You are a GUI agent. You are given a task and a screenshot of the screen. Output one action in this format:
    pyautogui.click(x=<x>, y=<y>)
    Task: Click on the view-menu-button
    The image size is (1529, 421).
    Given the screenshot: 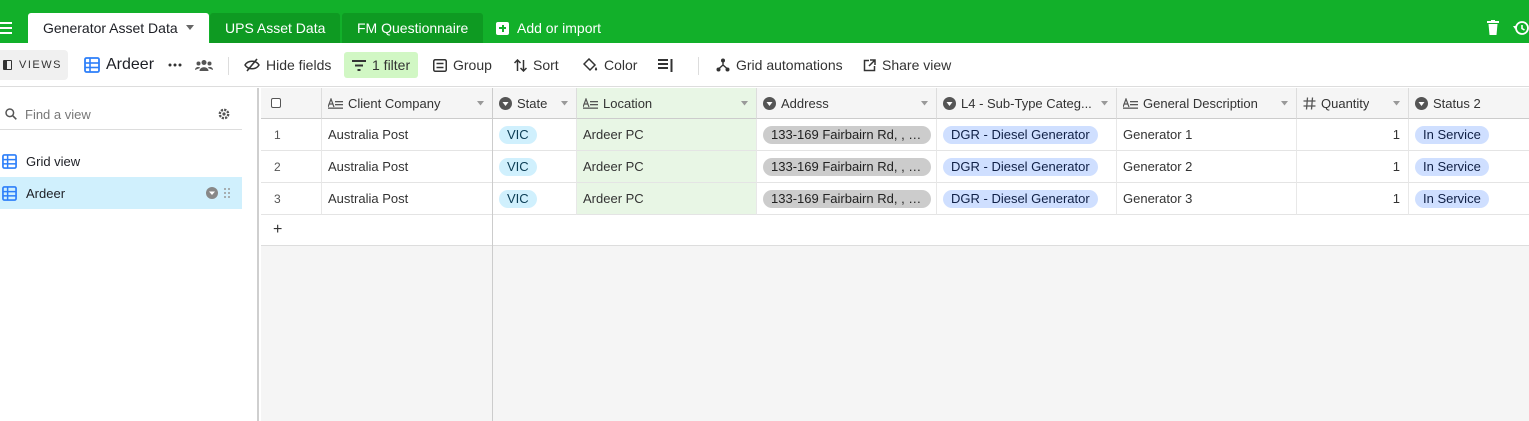 What is the action you would take?
    pyautogui.click(x=175, y=65)
    